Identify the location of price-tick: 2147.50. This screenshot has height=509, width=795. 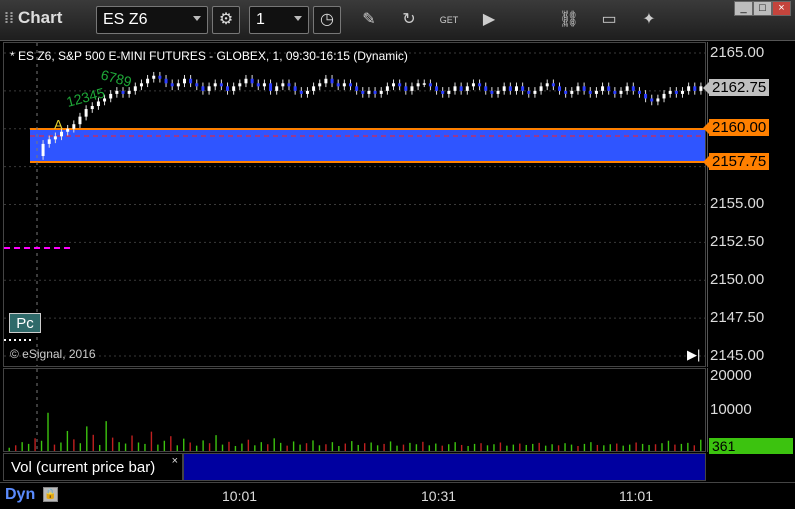
(737, 317).